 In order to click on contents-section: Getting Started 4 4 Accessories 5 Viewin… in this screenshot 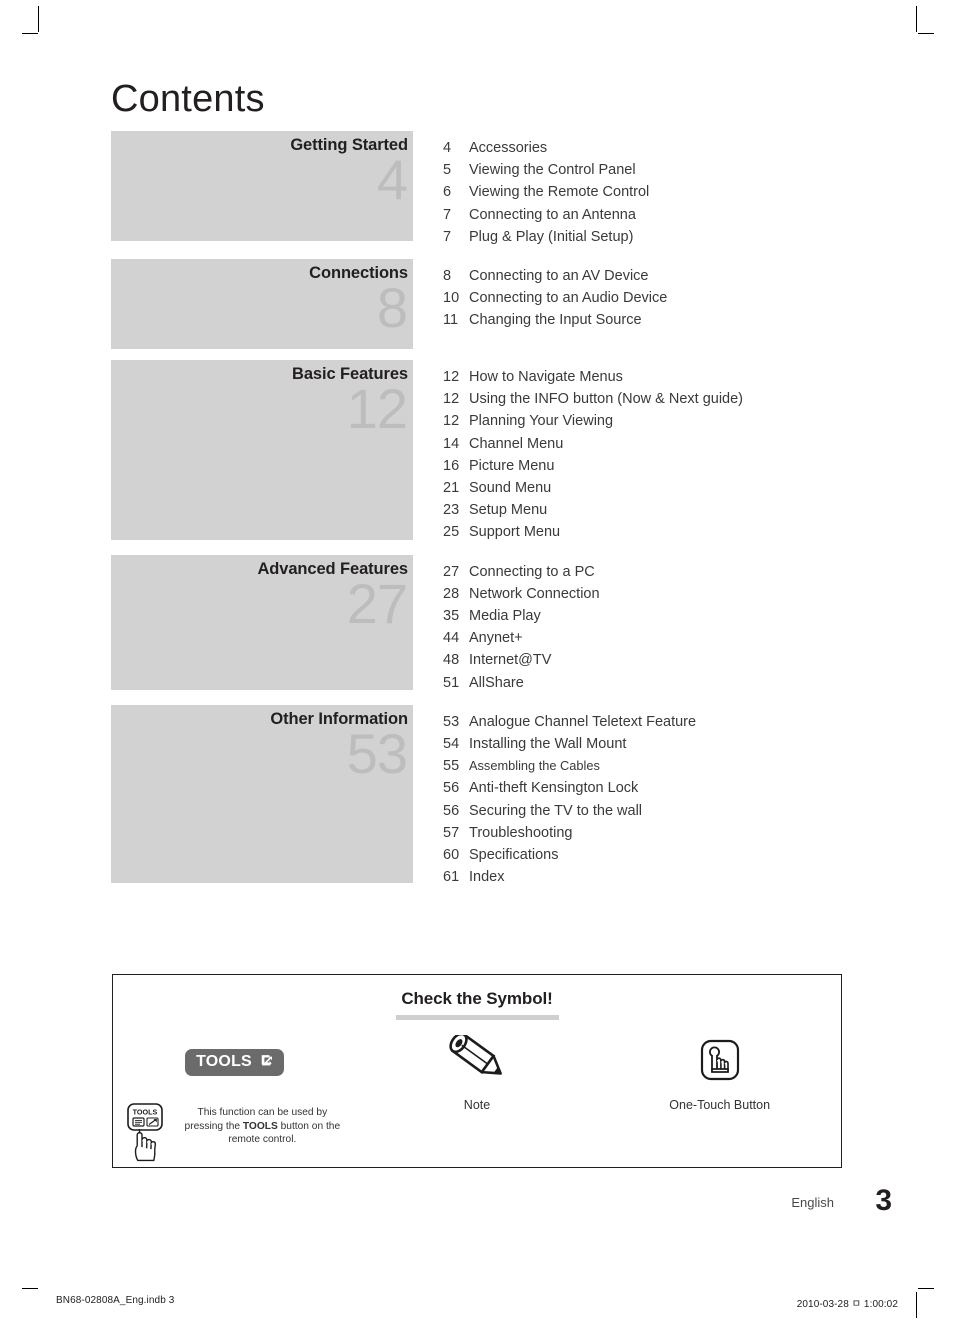, I will do `click(477, 189)`.